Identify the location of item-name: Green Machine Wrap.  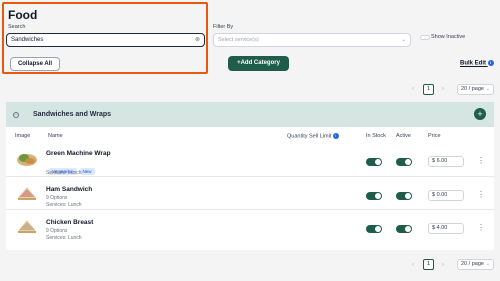
(78, 153).